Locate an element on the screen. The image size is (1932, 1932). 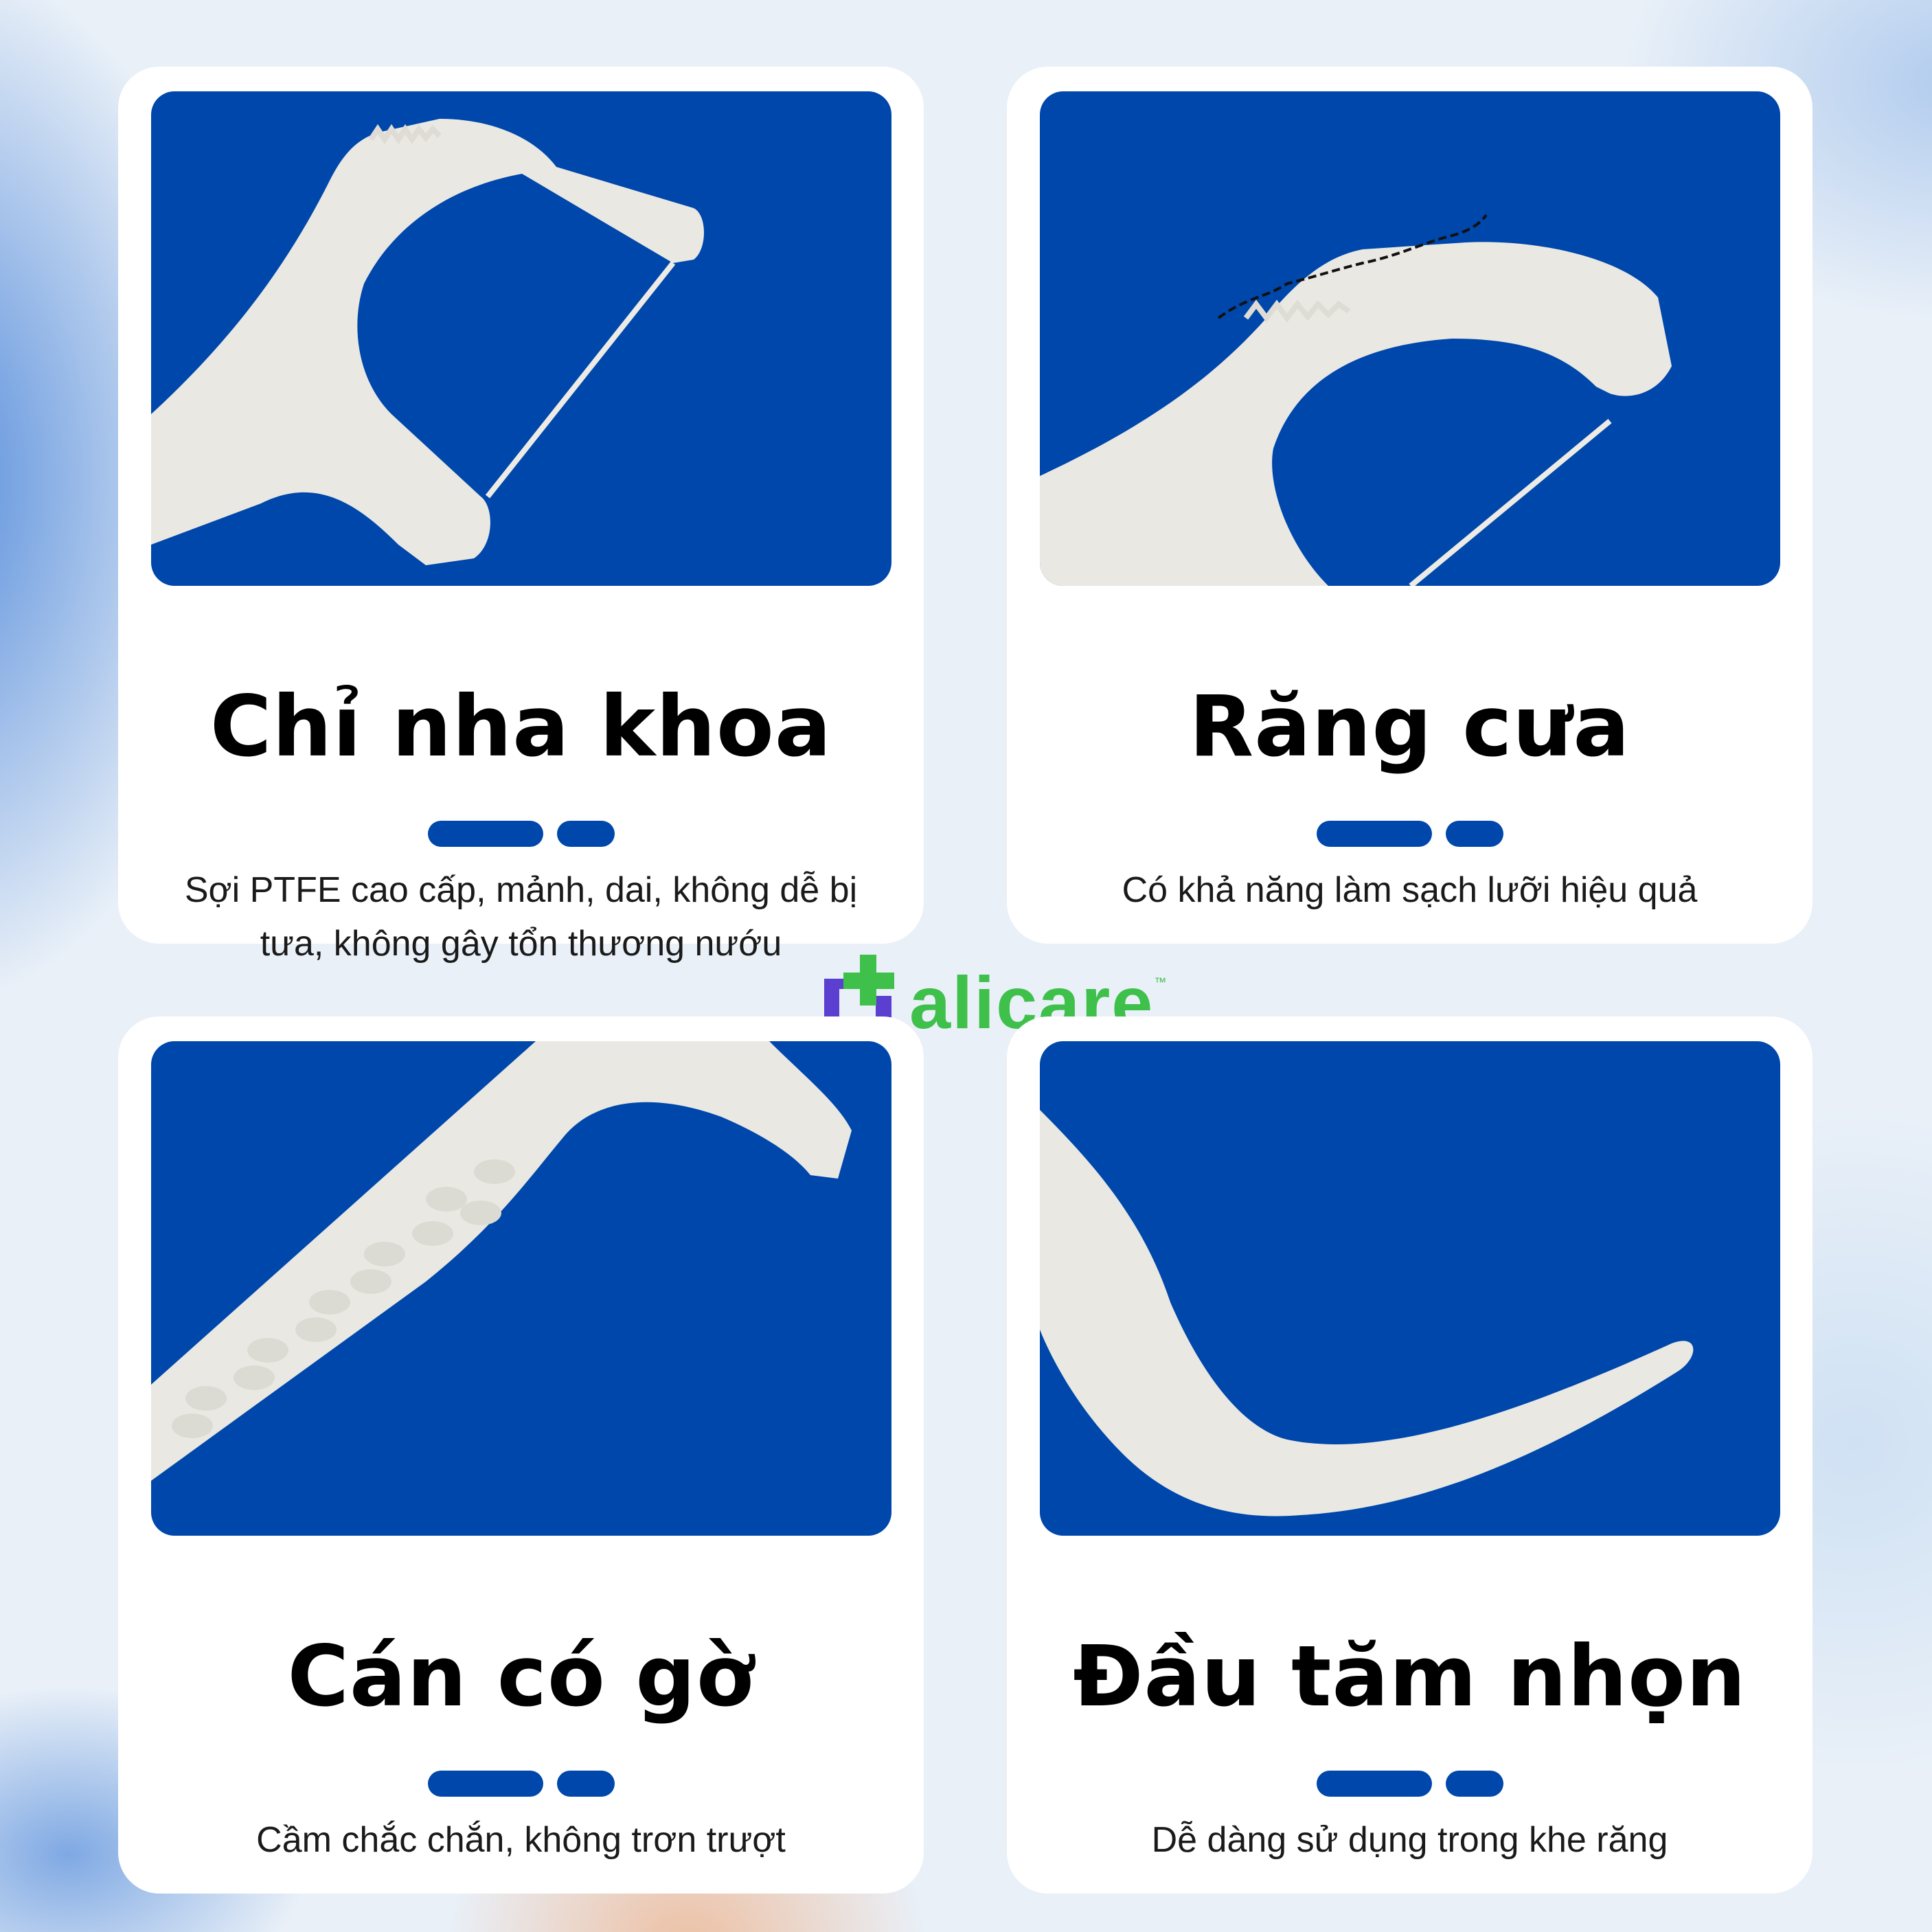
feature-title: Đầu tăm nhọn is located at coordinates (1410, 1676).